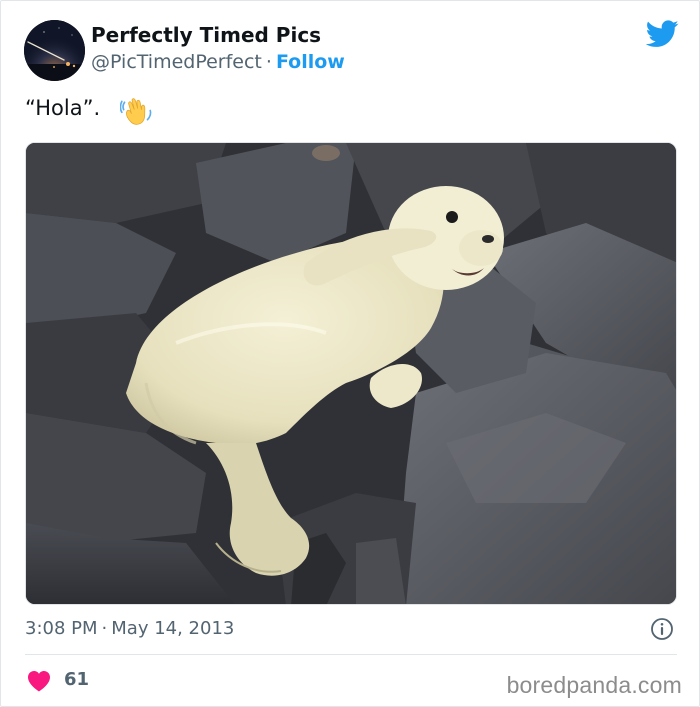 The width and height of the screenshot is (700, 707). What do you see at coordinates (662, 629) in the screenshot?
I see `info-icon` at bounding box center [662, 629].